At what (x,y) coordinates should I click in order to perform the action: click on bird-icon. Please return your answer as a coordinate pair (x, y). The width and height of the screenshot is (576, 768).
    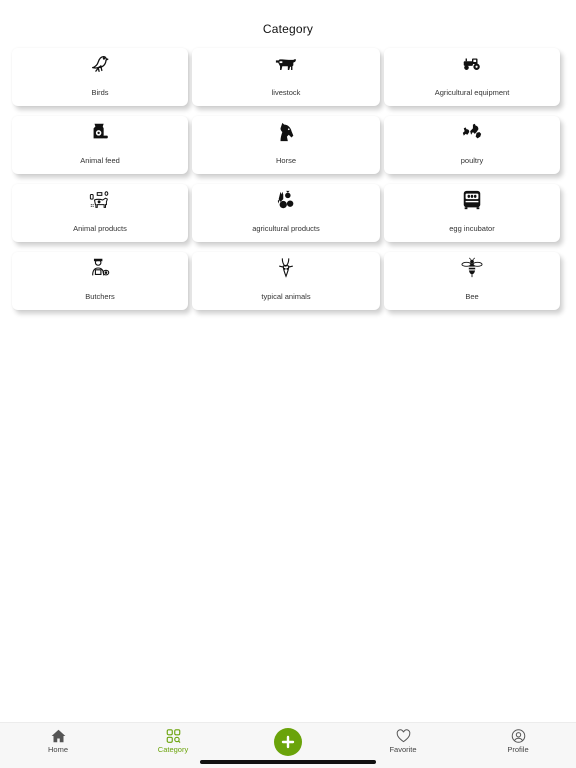
    Looking at the image, I should click on (100, 64).